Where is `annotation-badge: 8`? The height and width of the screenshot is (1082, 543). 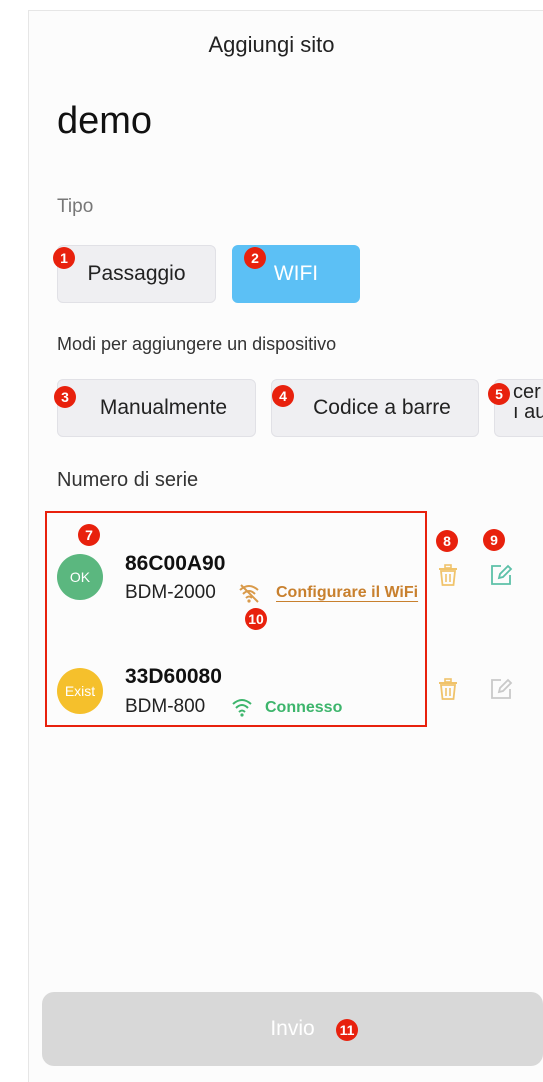
annotation-badge: 8 is located at coordinates (447, 541).